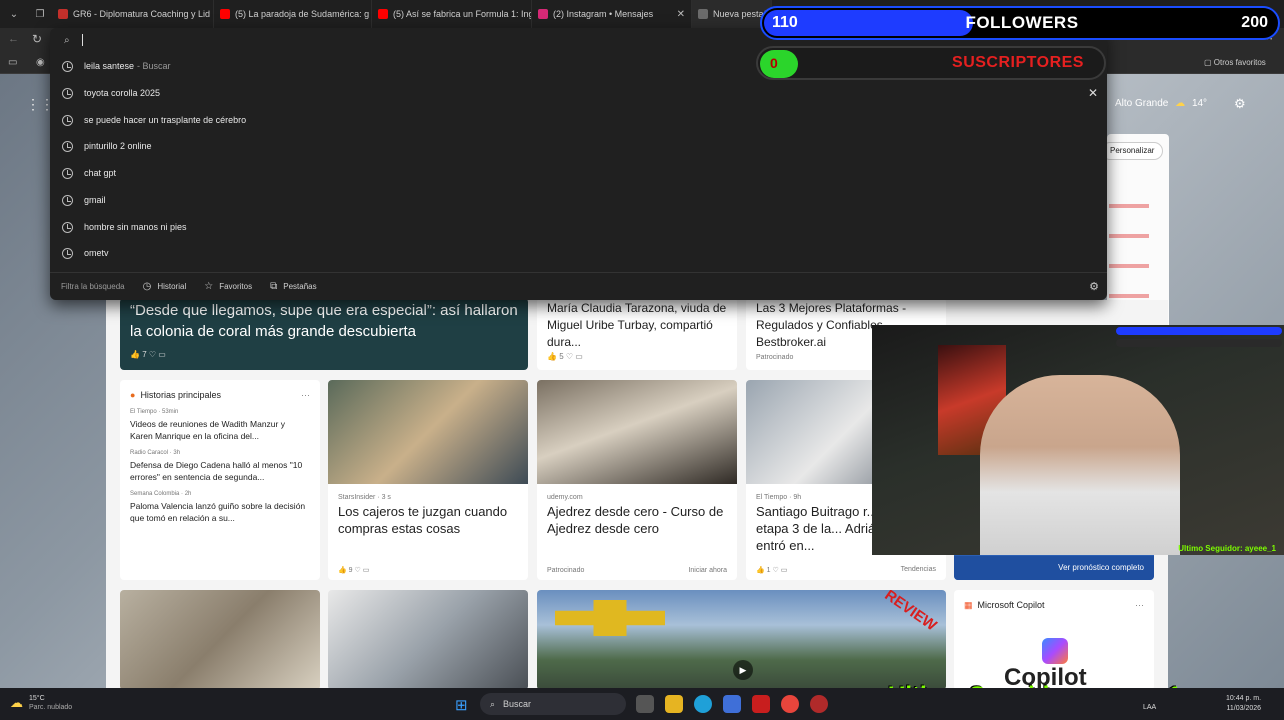 This screenshot has width=1284, height=720. Describe the element at coordinates (1054, 568) in the screenshot. I see `forecast-button: Ver pronóstico completo` at that location.